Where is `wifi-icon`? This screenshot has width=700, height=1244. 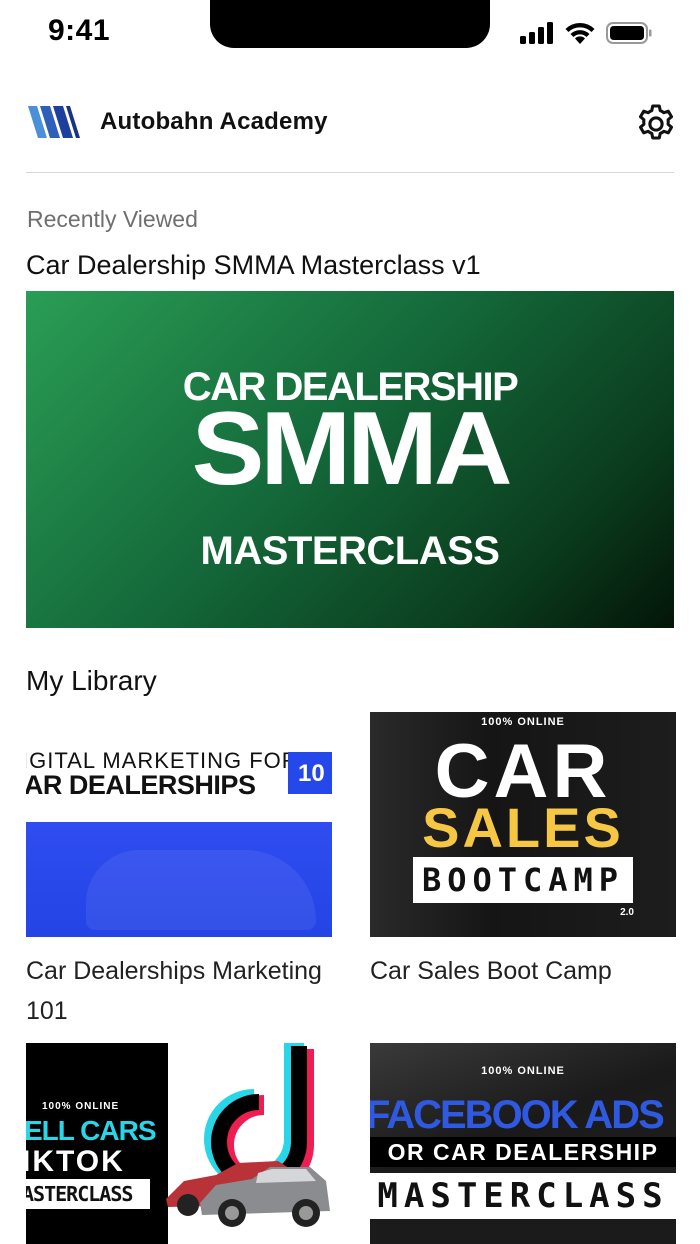
wifi-icon is located at coordinates (580, 33).